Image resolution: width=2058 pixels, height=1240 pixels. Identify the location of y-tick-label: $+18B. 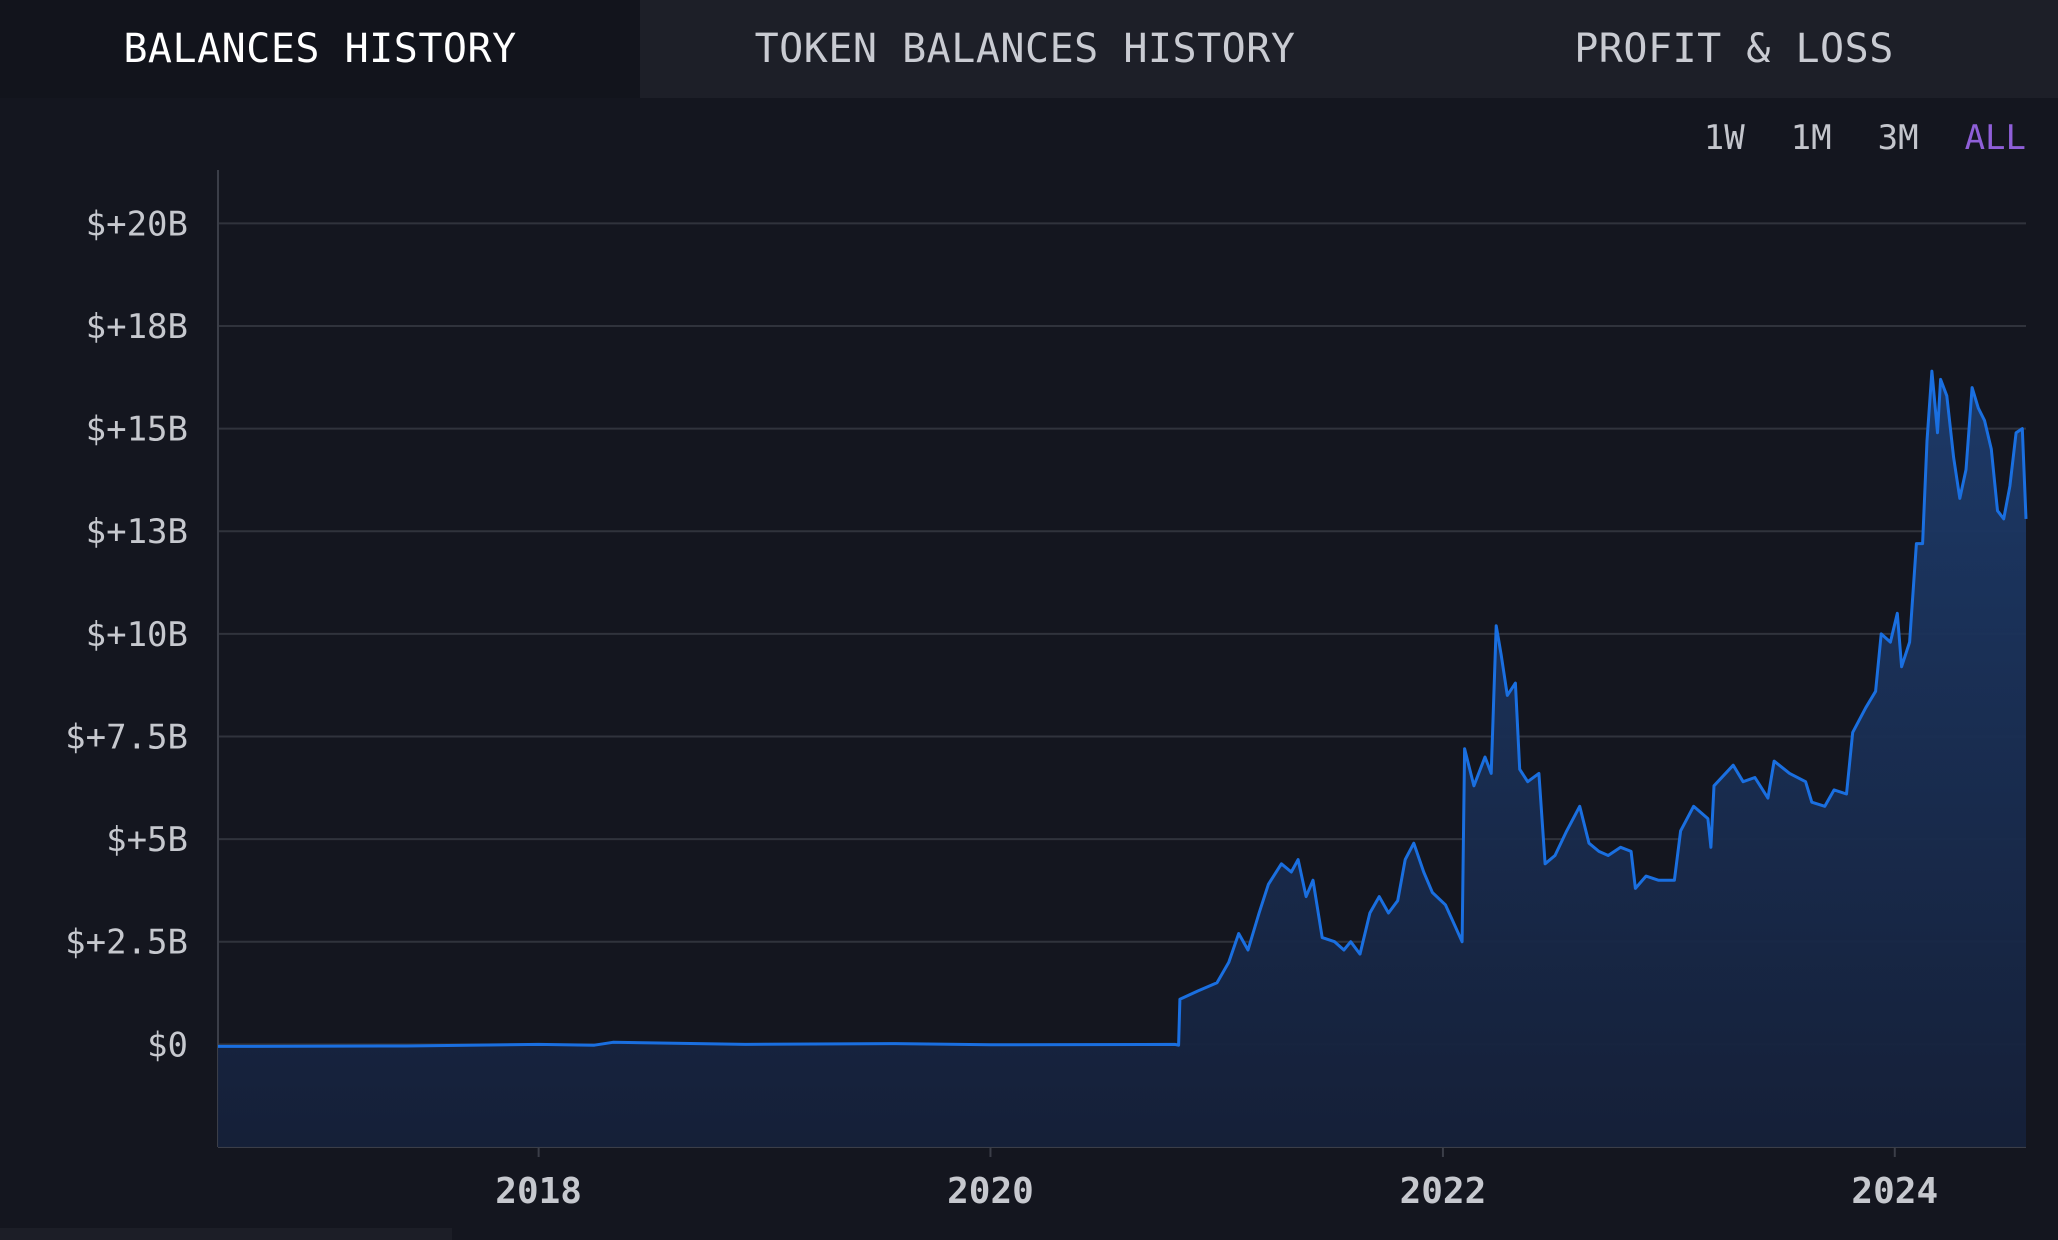
(137, 327).